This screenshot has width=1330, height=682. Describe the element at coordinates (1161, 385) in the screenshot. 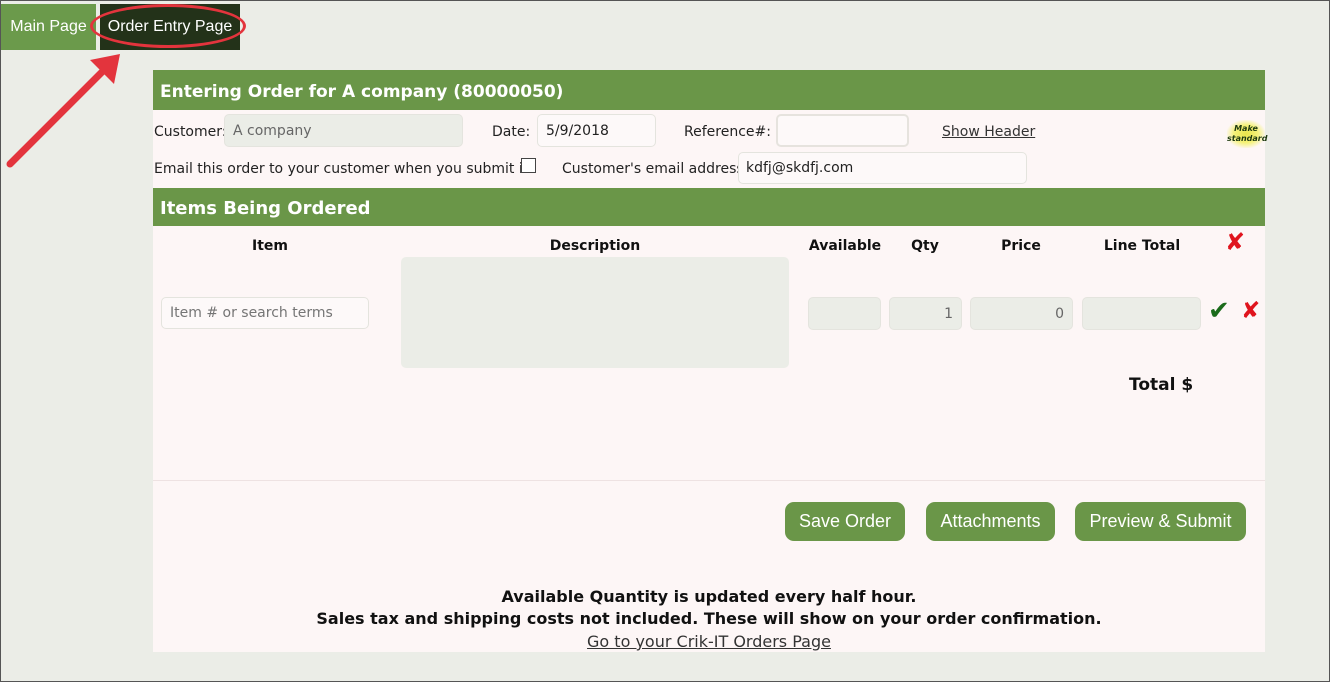

I see `order-total-label: Total $` at that location.